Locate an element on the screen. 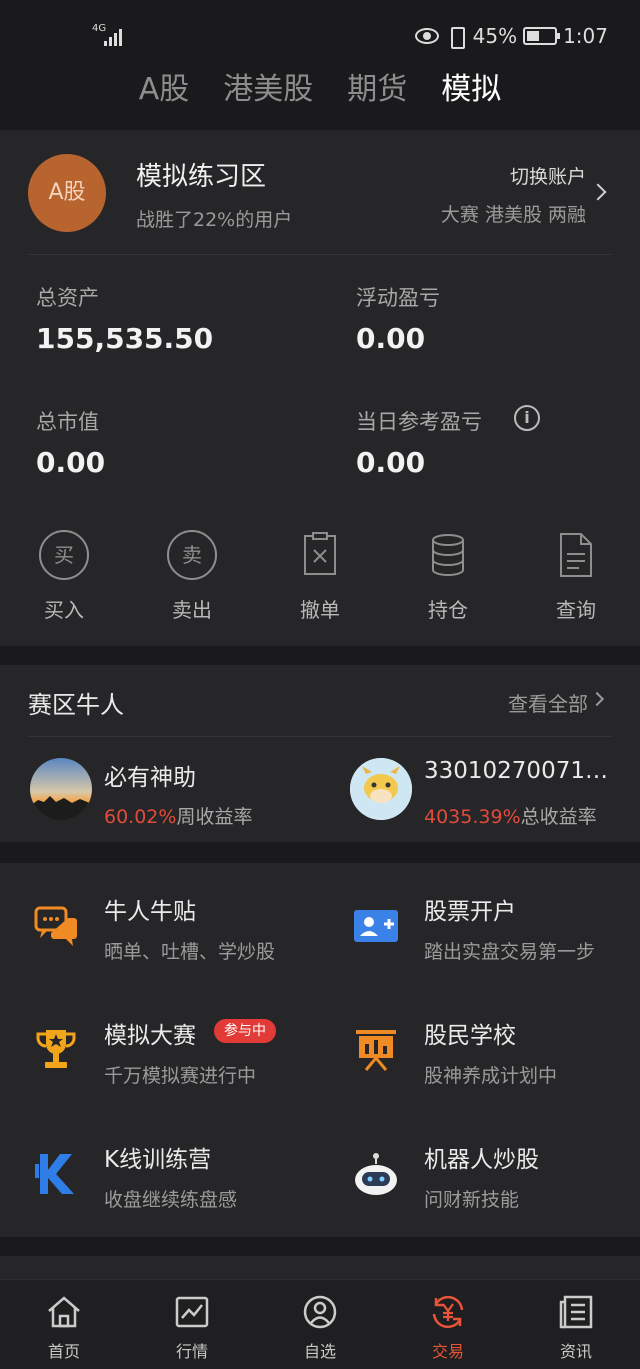  news-icon is located at coordinates (576, 1312).